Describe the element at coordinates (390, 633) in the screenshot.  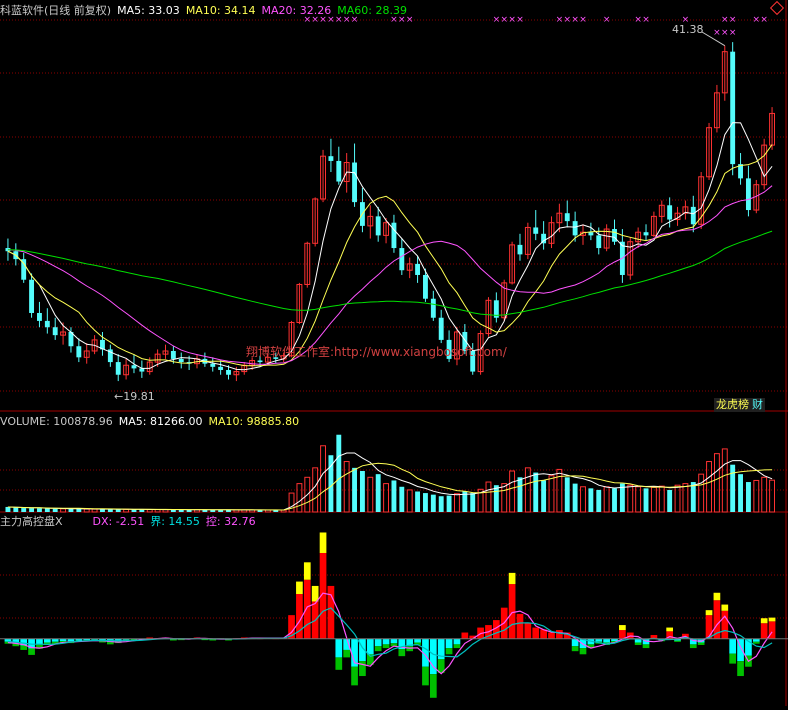
I see `kong-line` at that location.